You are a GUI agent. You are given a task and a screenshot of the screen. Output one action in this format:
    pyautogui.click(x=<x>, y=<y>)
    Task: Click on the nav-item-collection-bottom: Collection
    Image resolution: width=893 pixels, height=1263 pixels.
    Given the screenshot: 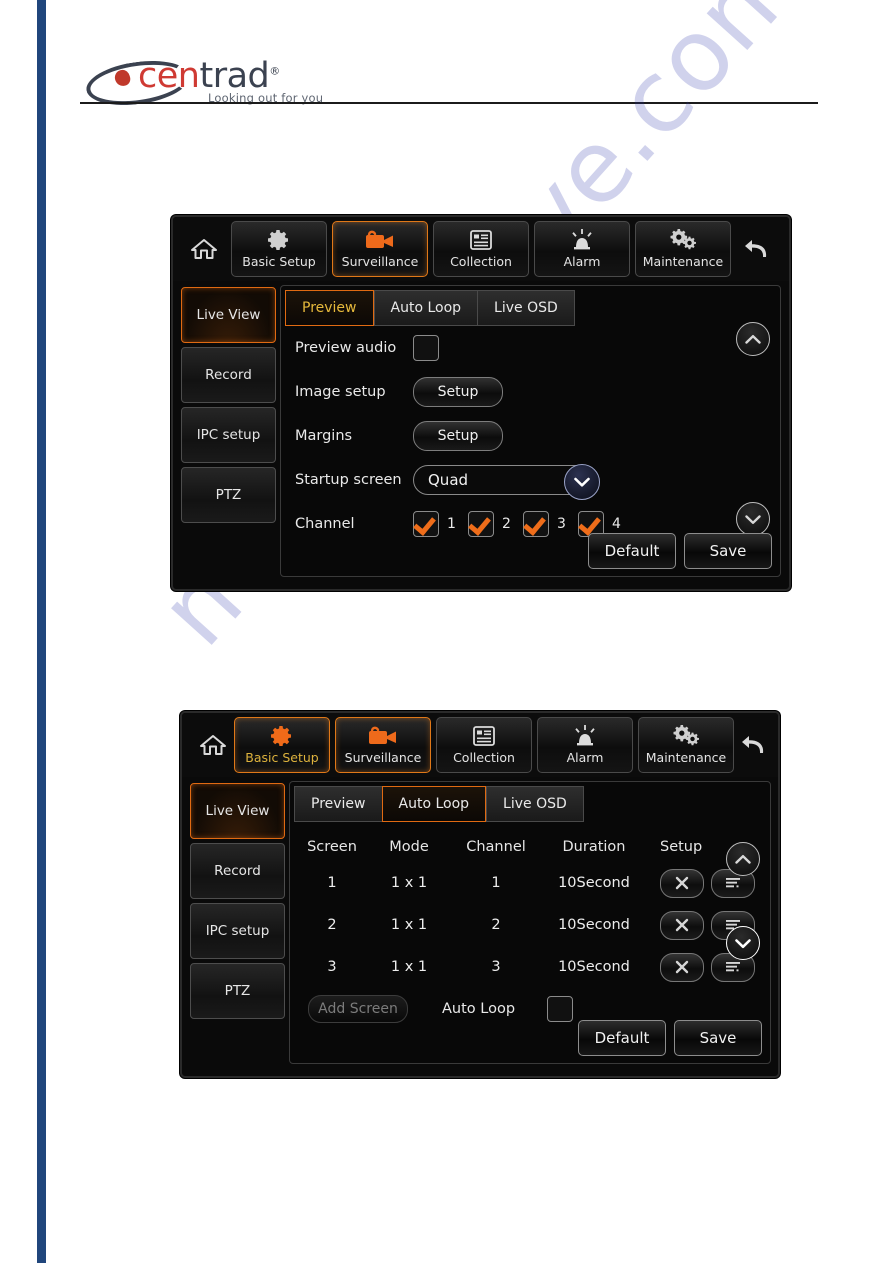 What is the action you would take?
    pyautogui.click(x=484, y=745)
    